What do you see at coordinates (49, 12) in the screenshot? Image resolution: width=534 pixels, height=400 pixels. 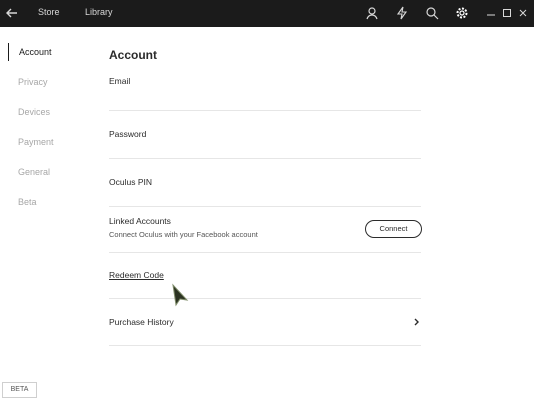 I see `nav-store: Store` at bounding box center [49, 12].